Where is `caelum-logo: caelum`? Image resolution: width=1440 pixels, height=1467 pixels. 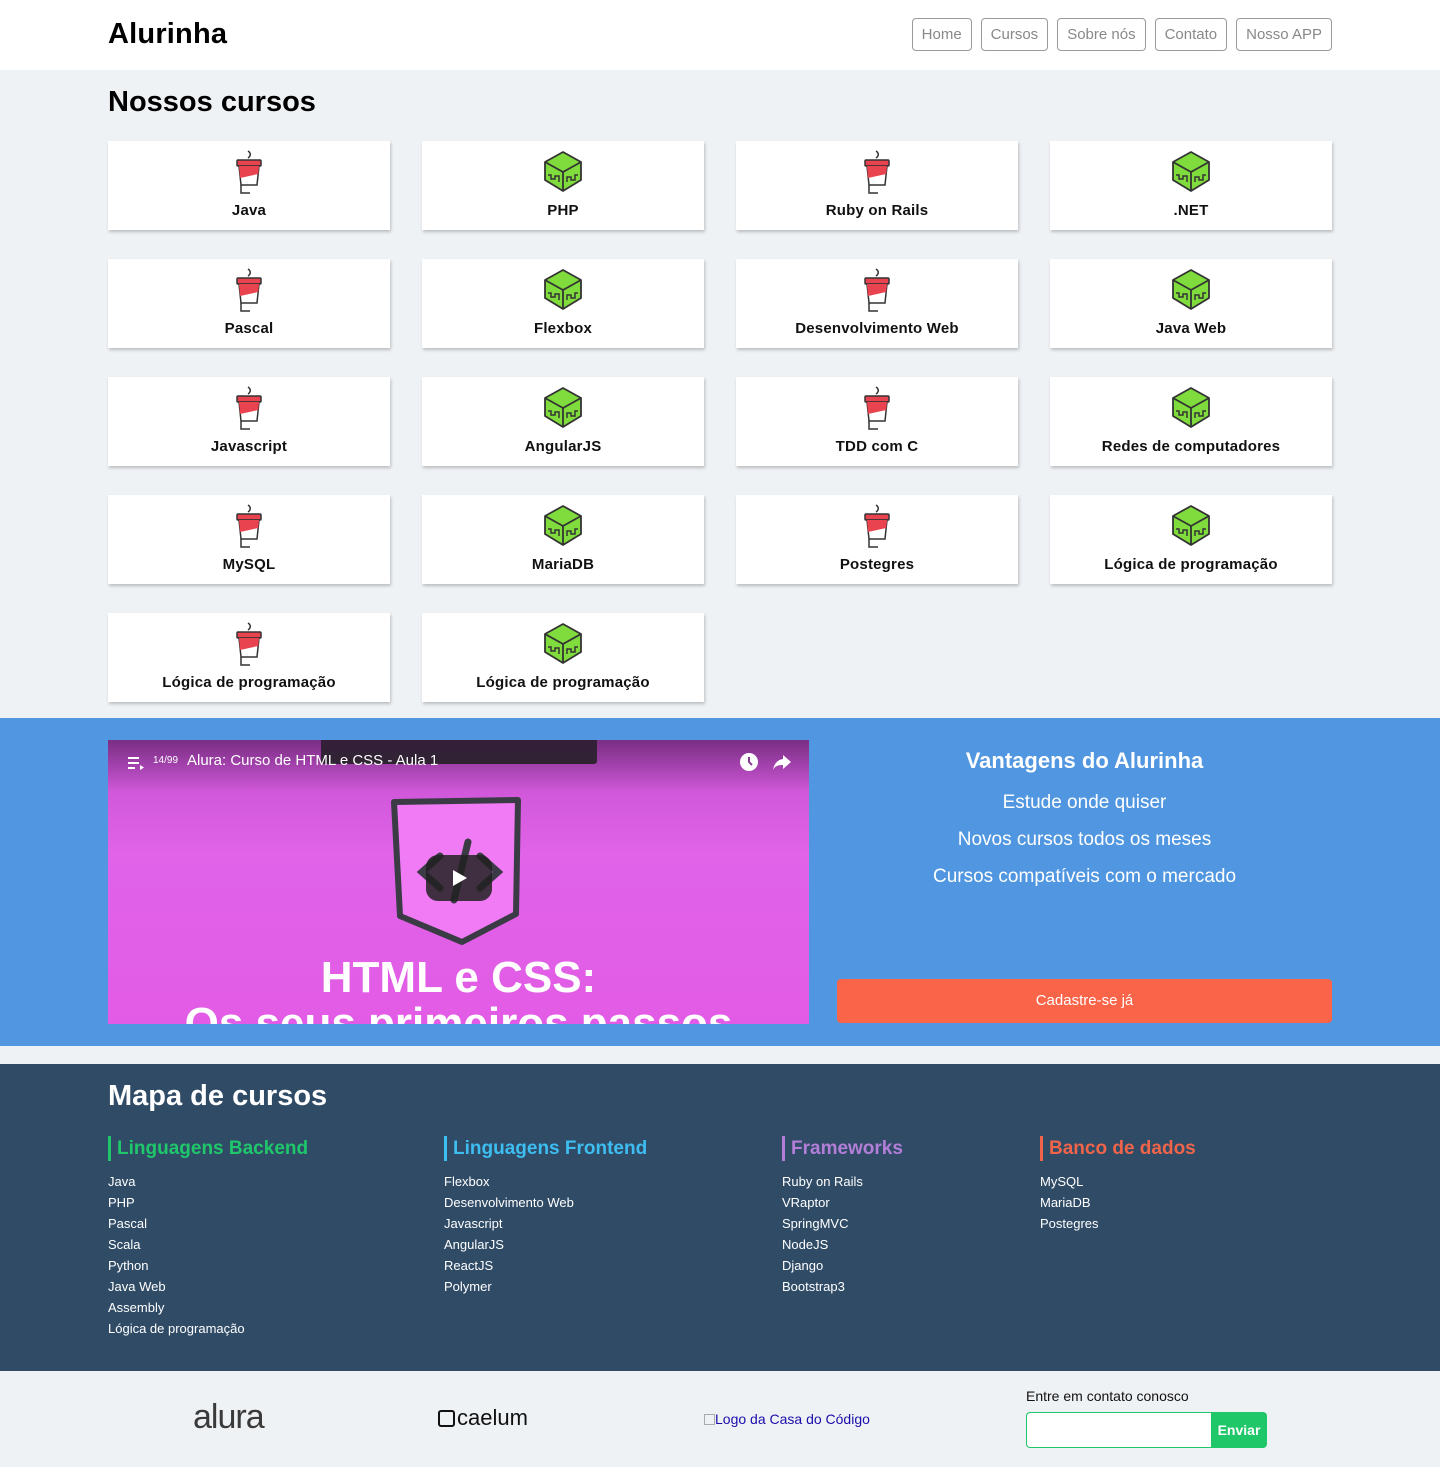 caelum-logo: caelum is located at coordinates (483, 1418).